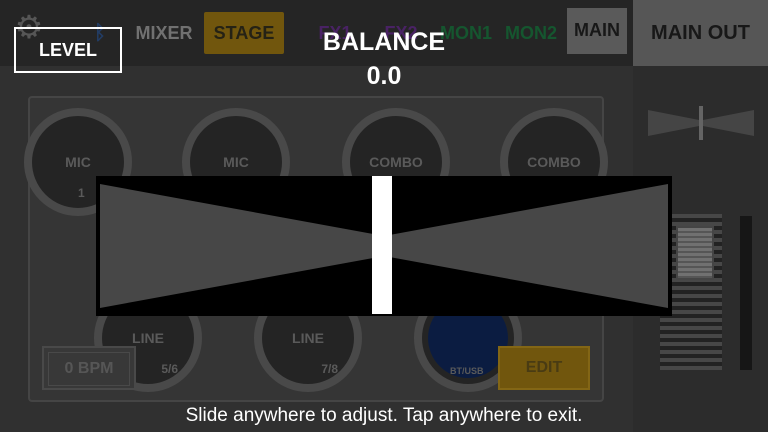  What do you see at coordinates (382, 245) in the screenshot?
I see `balance-position-marker` at bounding box center [382, 245].